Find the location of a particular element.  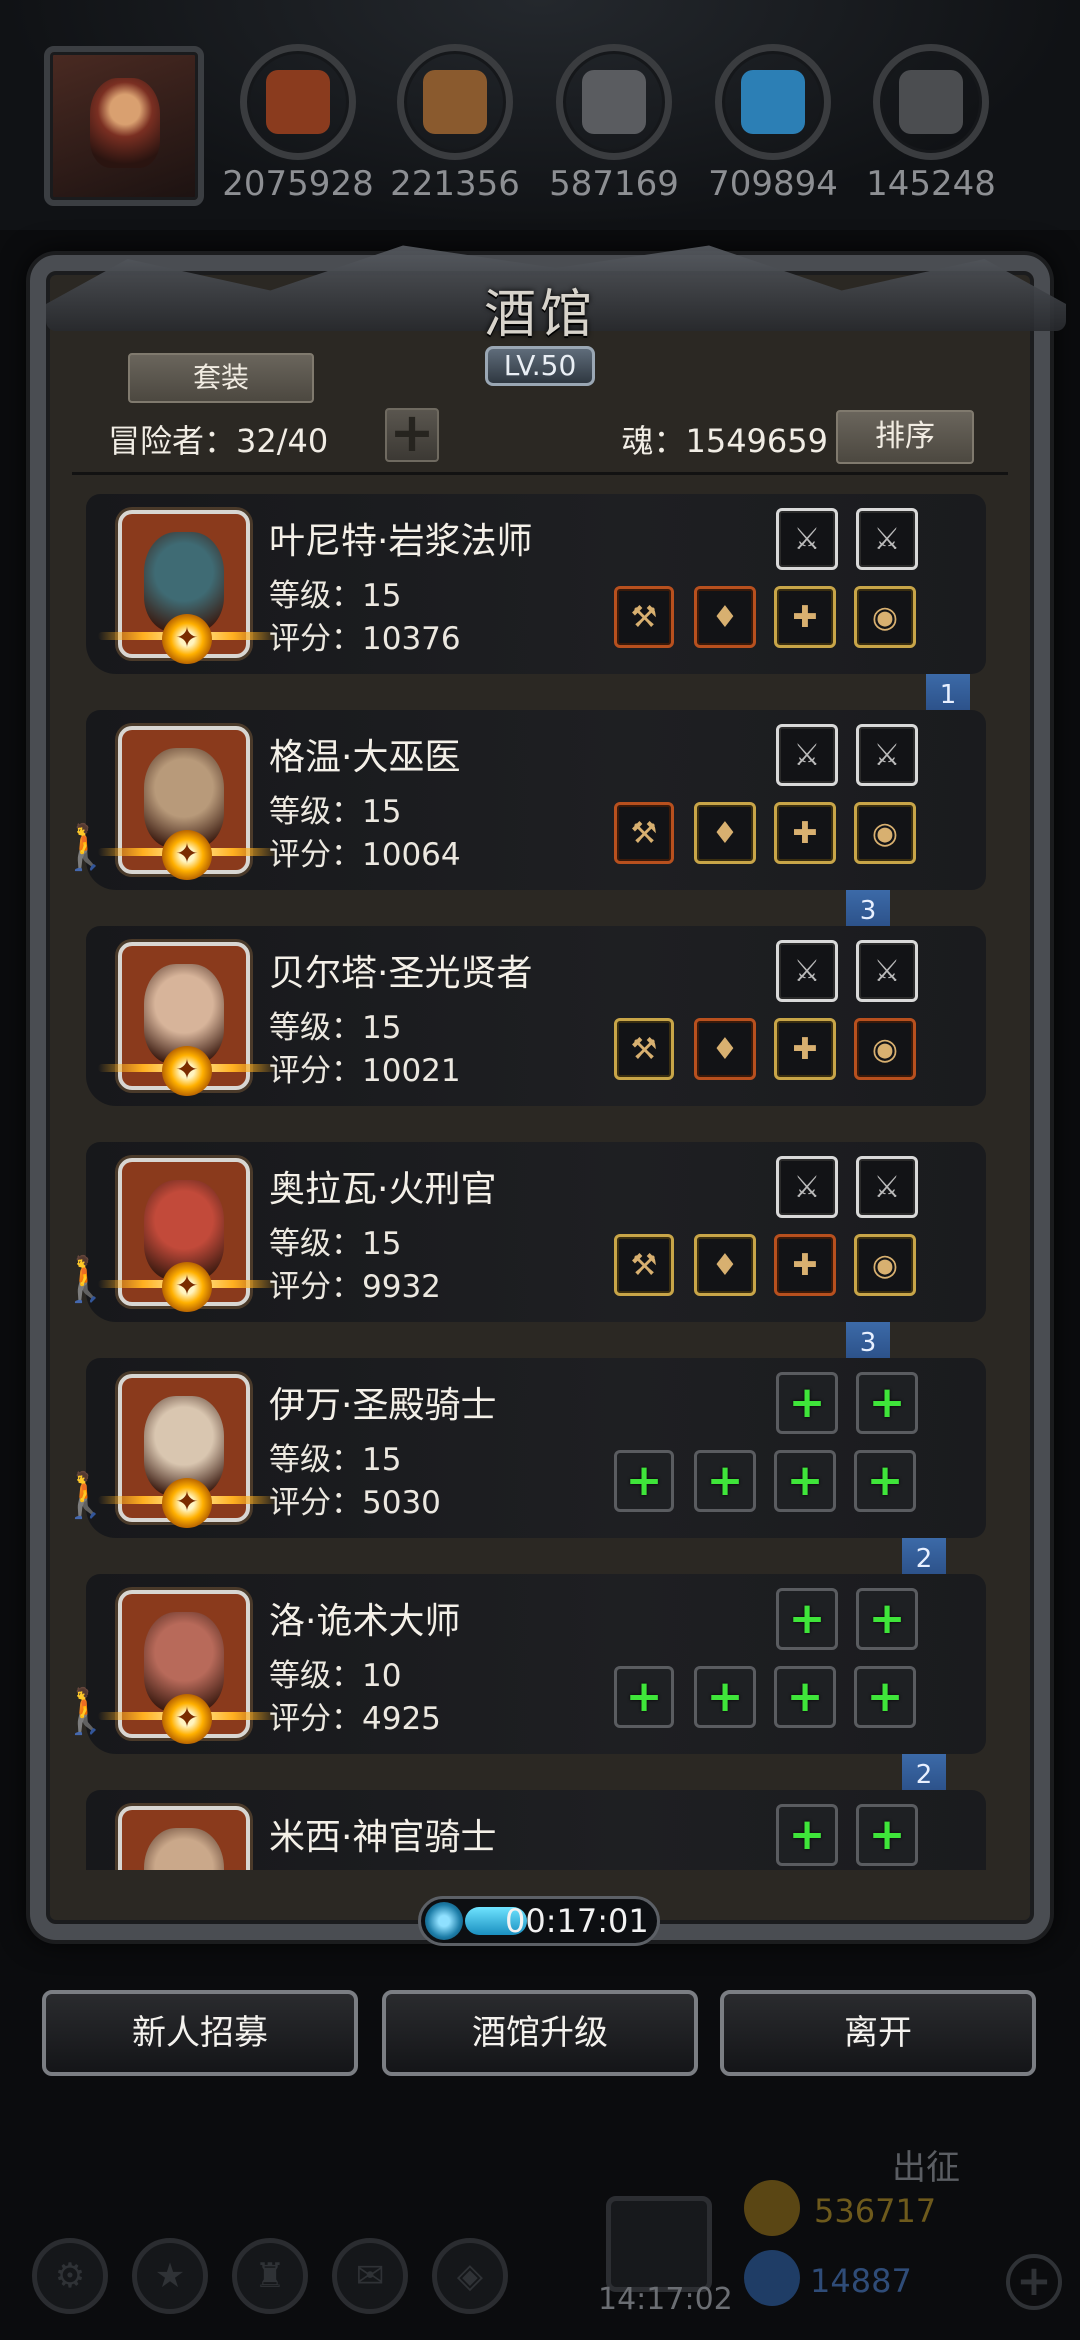

hero-row: ✦米西·神官骑士++ is located at coordinates (536, 1830).